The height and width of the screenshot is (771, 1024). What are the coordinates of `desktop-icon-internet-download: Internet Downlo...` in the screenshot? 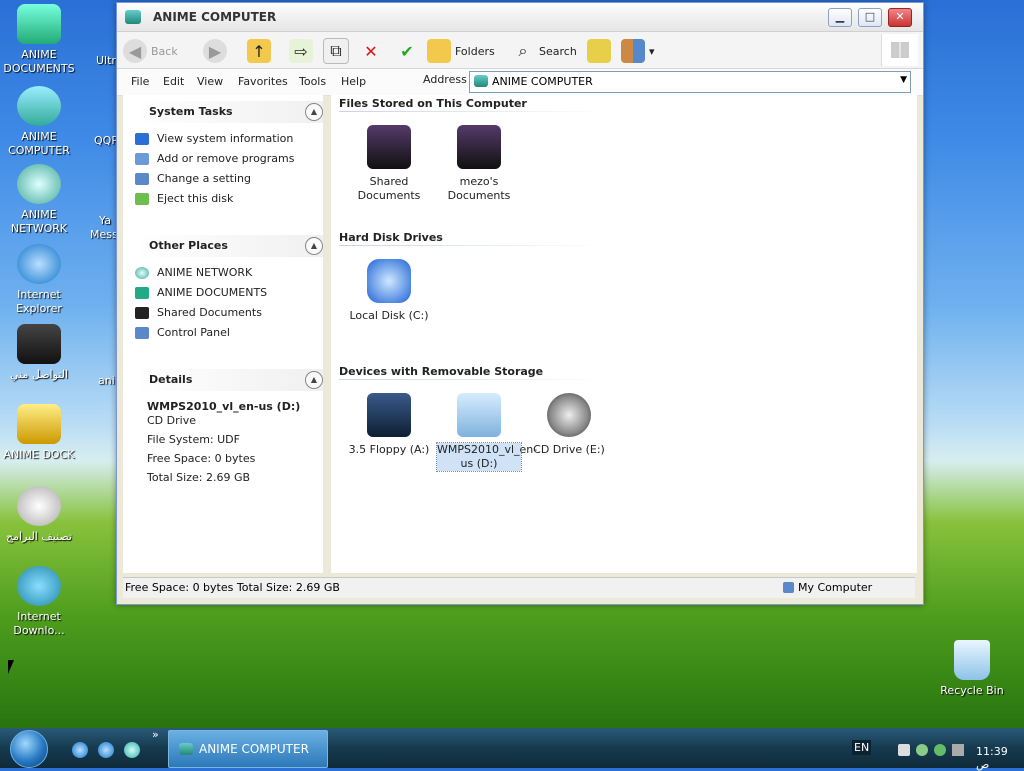 It's located at (39, 602).